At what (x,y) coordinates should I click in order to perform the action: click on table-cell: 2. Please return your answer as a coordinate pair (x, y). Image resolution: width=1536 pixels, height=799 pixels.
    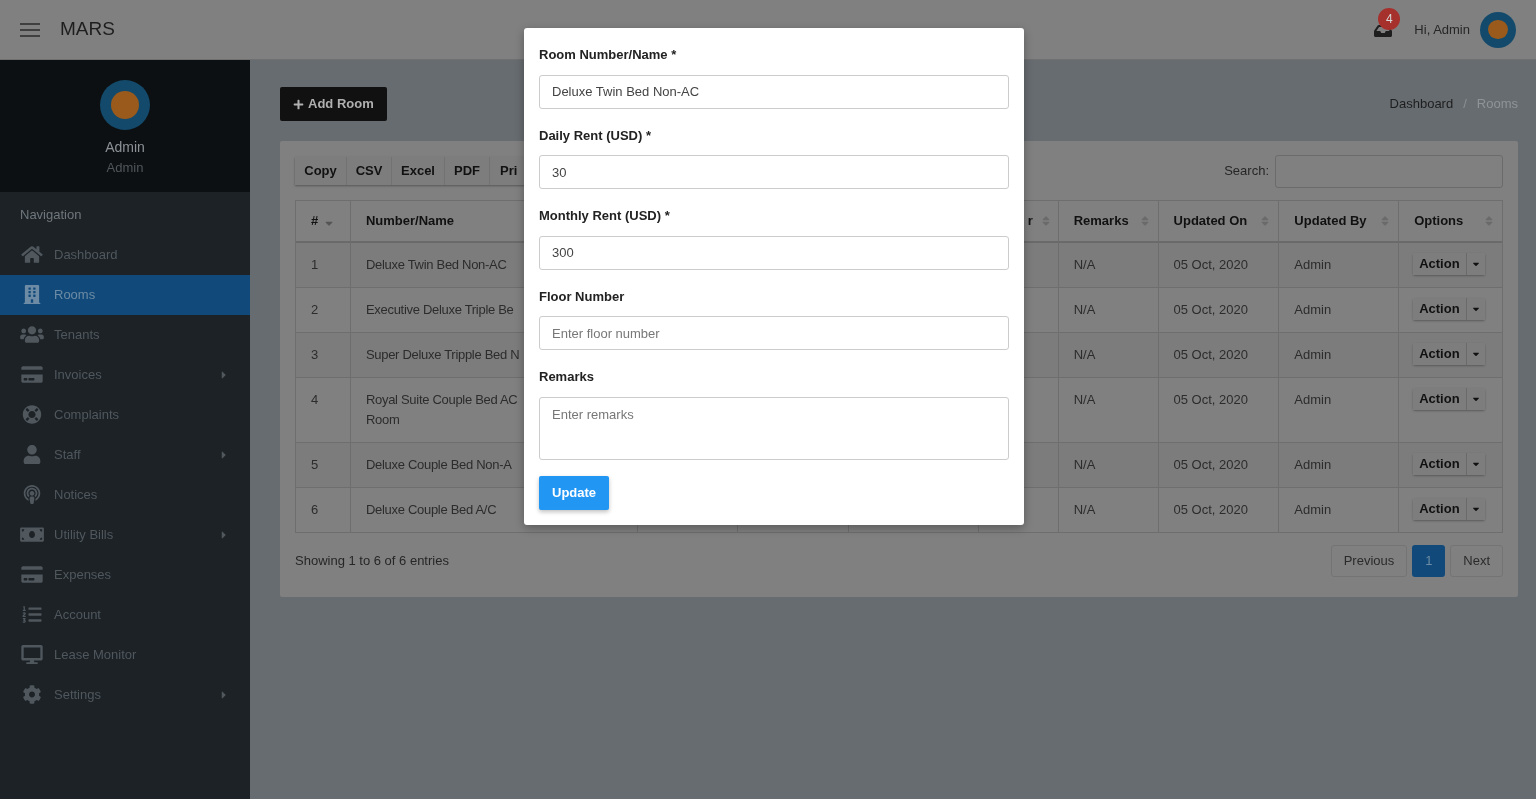
    Looking at the image, I should click on (315, 309).